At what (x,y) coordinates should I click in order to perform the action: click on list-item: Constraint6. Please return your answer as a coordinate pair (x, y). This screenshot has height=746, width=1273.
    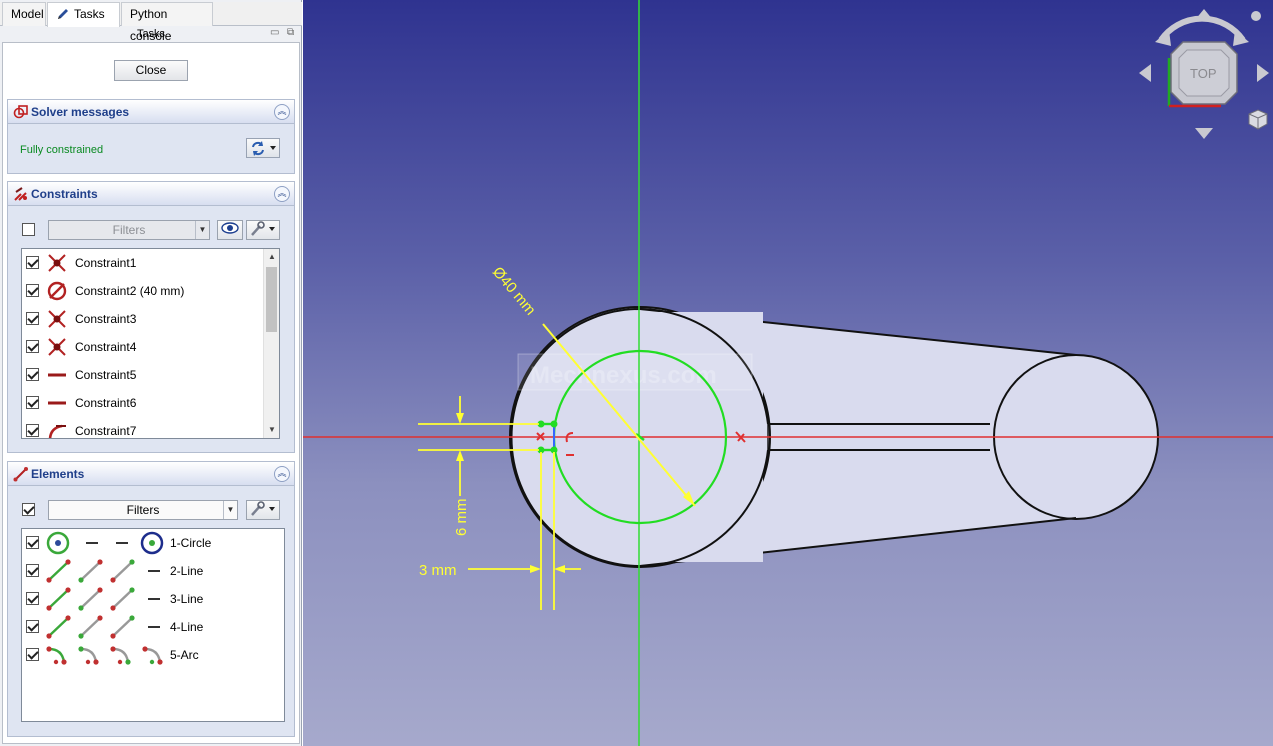
    Looking at the image, I should click on (150, 403).